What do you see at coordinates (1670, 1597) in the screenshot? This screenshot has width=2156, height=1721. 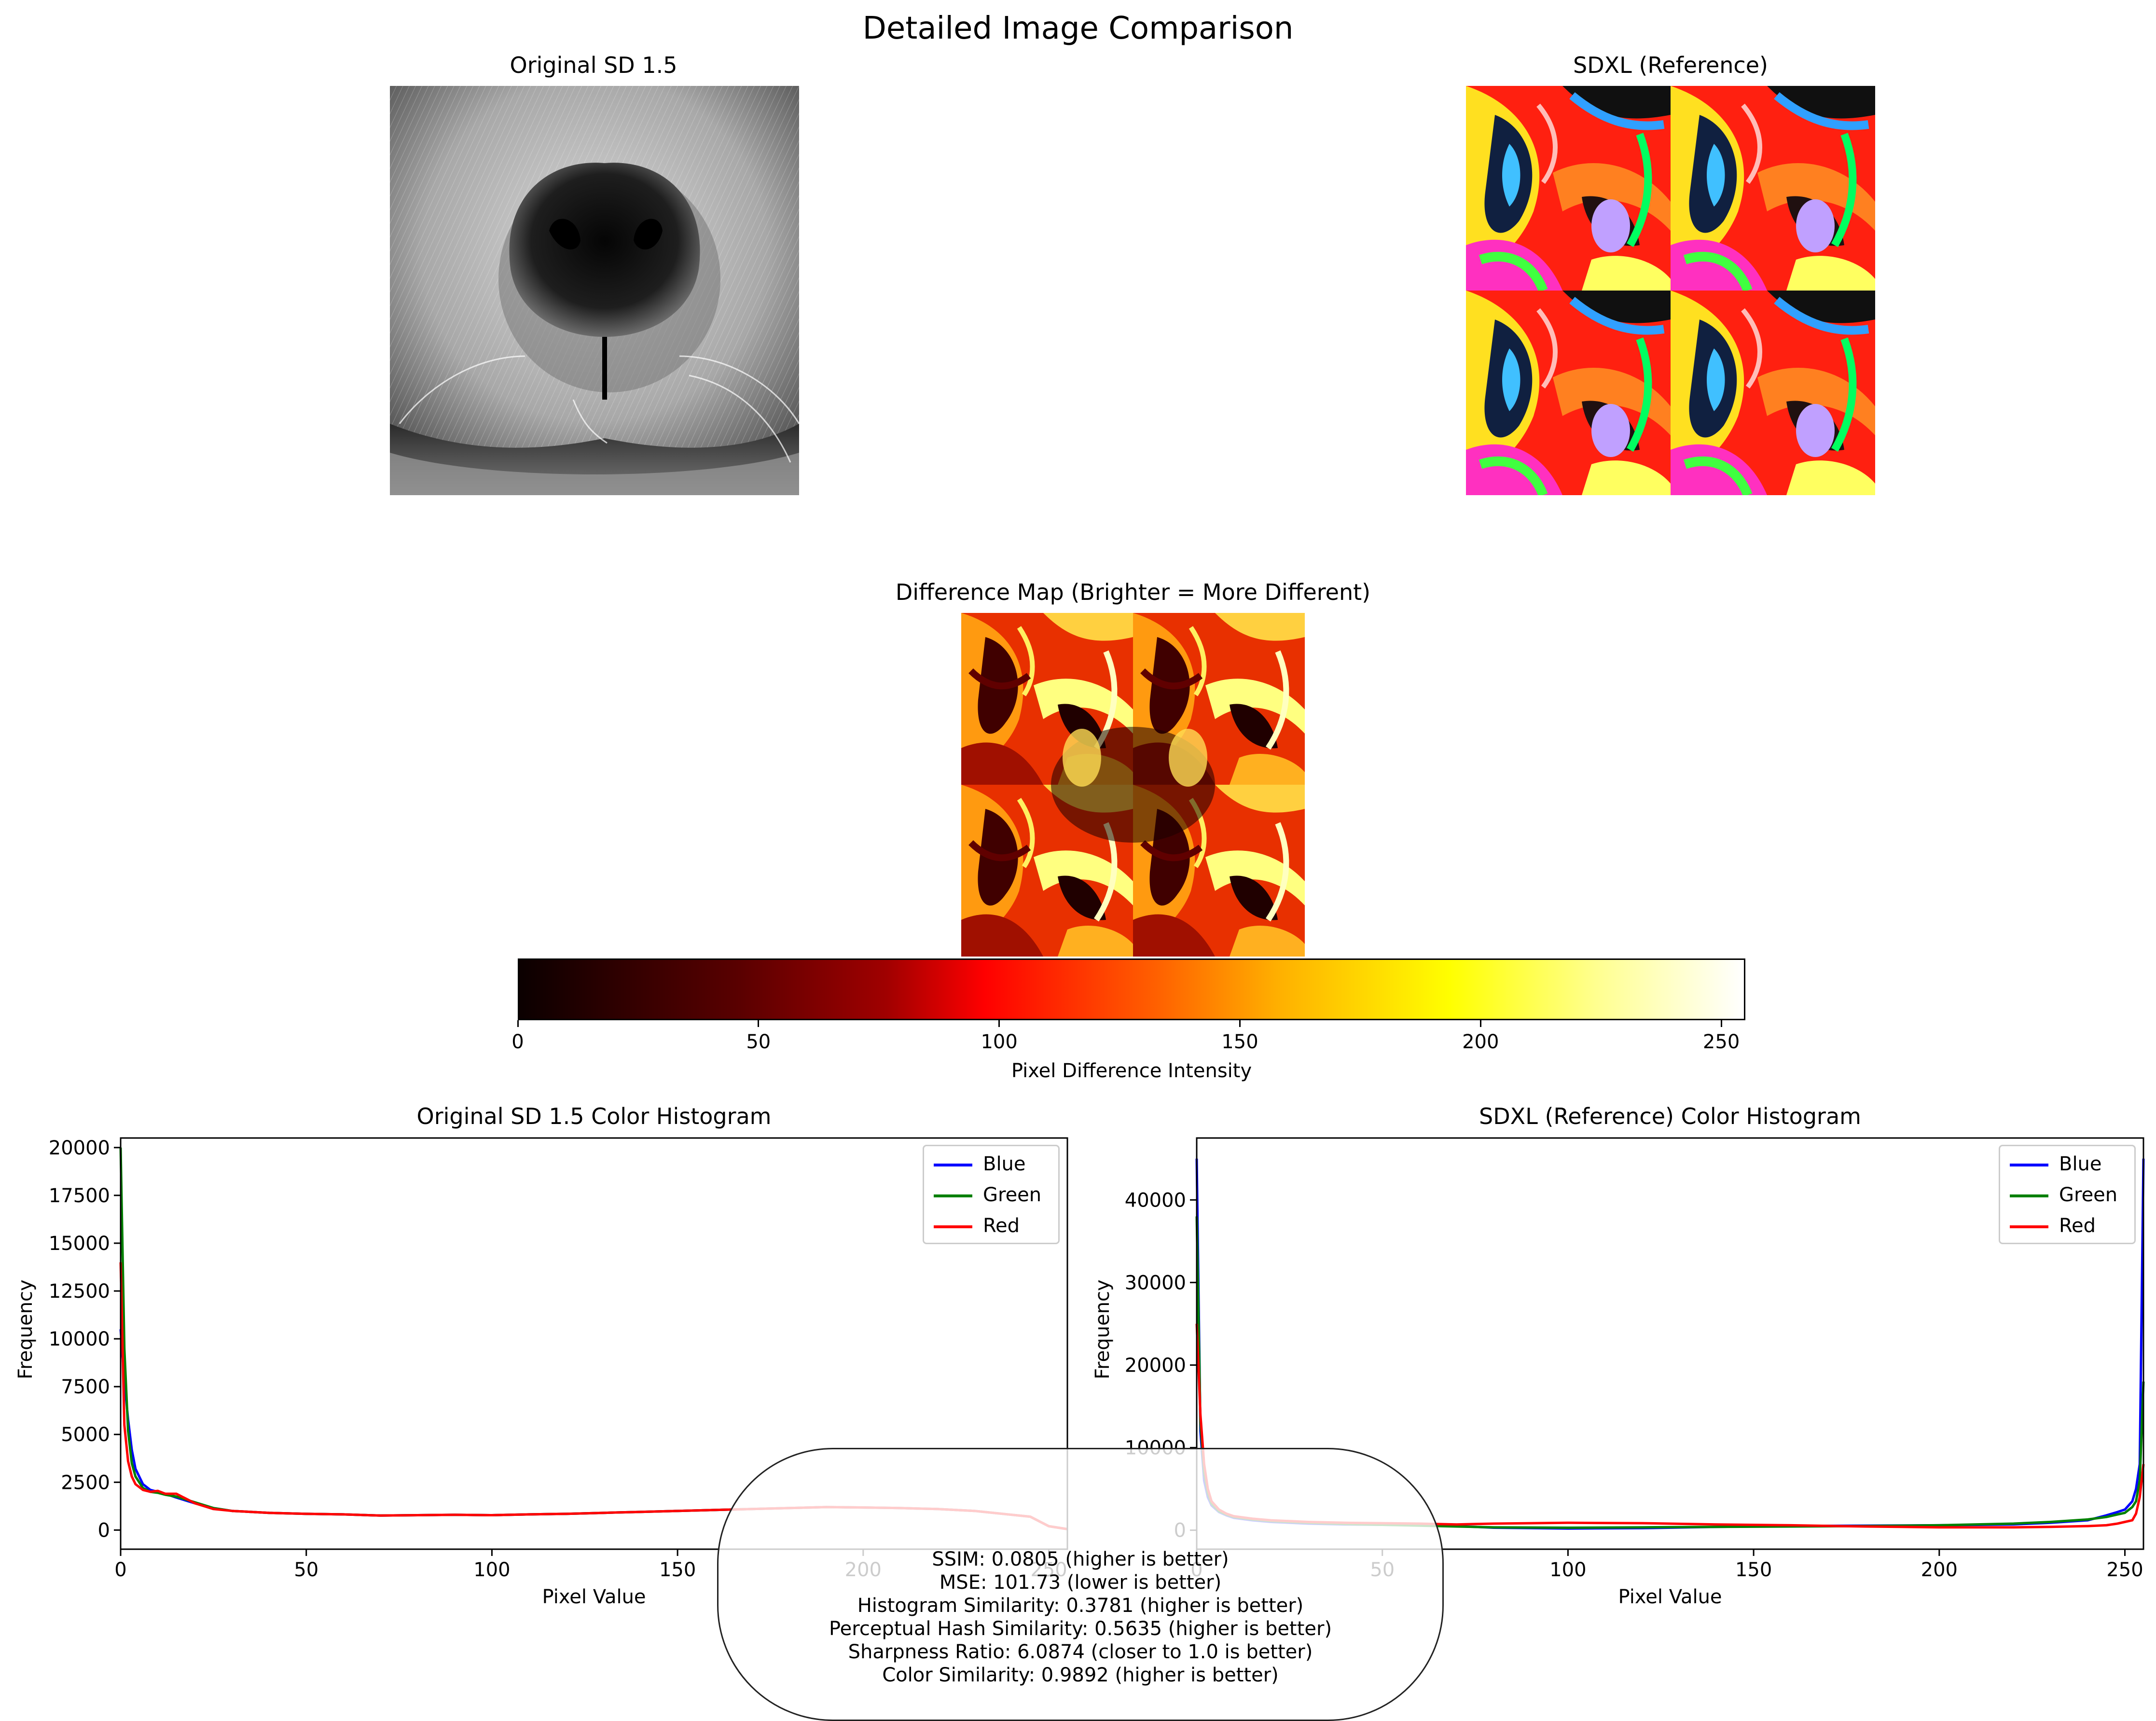 I see `hist2-xlabel: Pixel Value` at bounding box center [1670, 1597].